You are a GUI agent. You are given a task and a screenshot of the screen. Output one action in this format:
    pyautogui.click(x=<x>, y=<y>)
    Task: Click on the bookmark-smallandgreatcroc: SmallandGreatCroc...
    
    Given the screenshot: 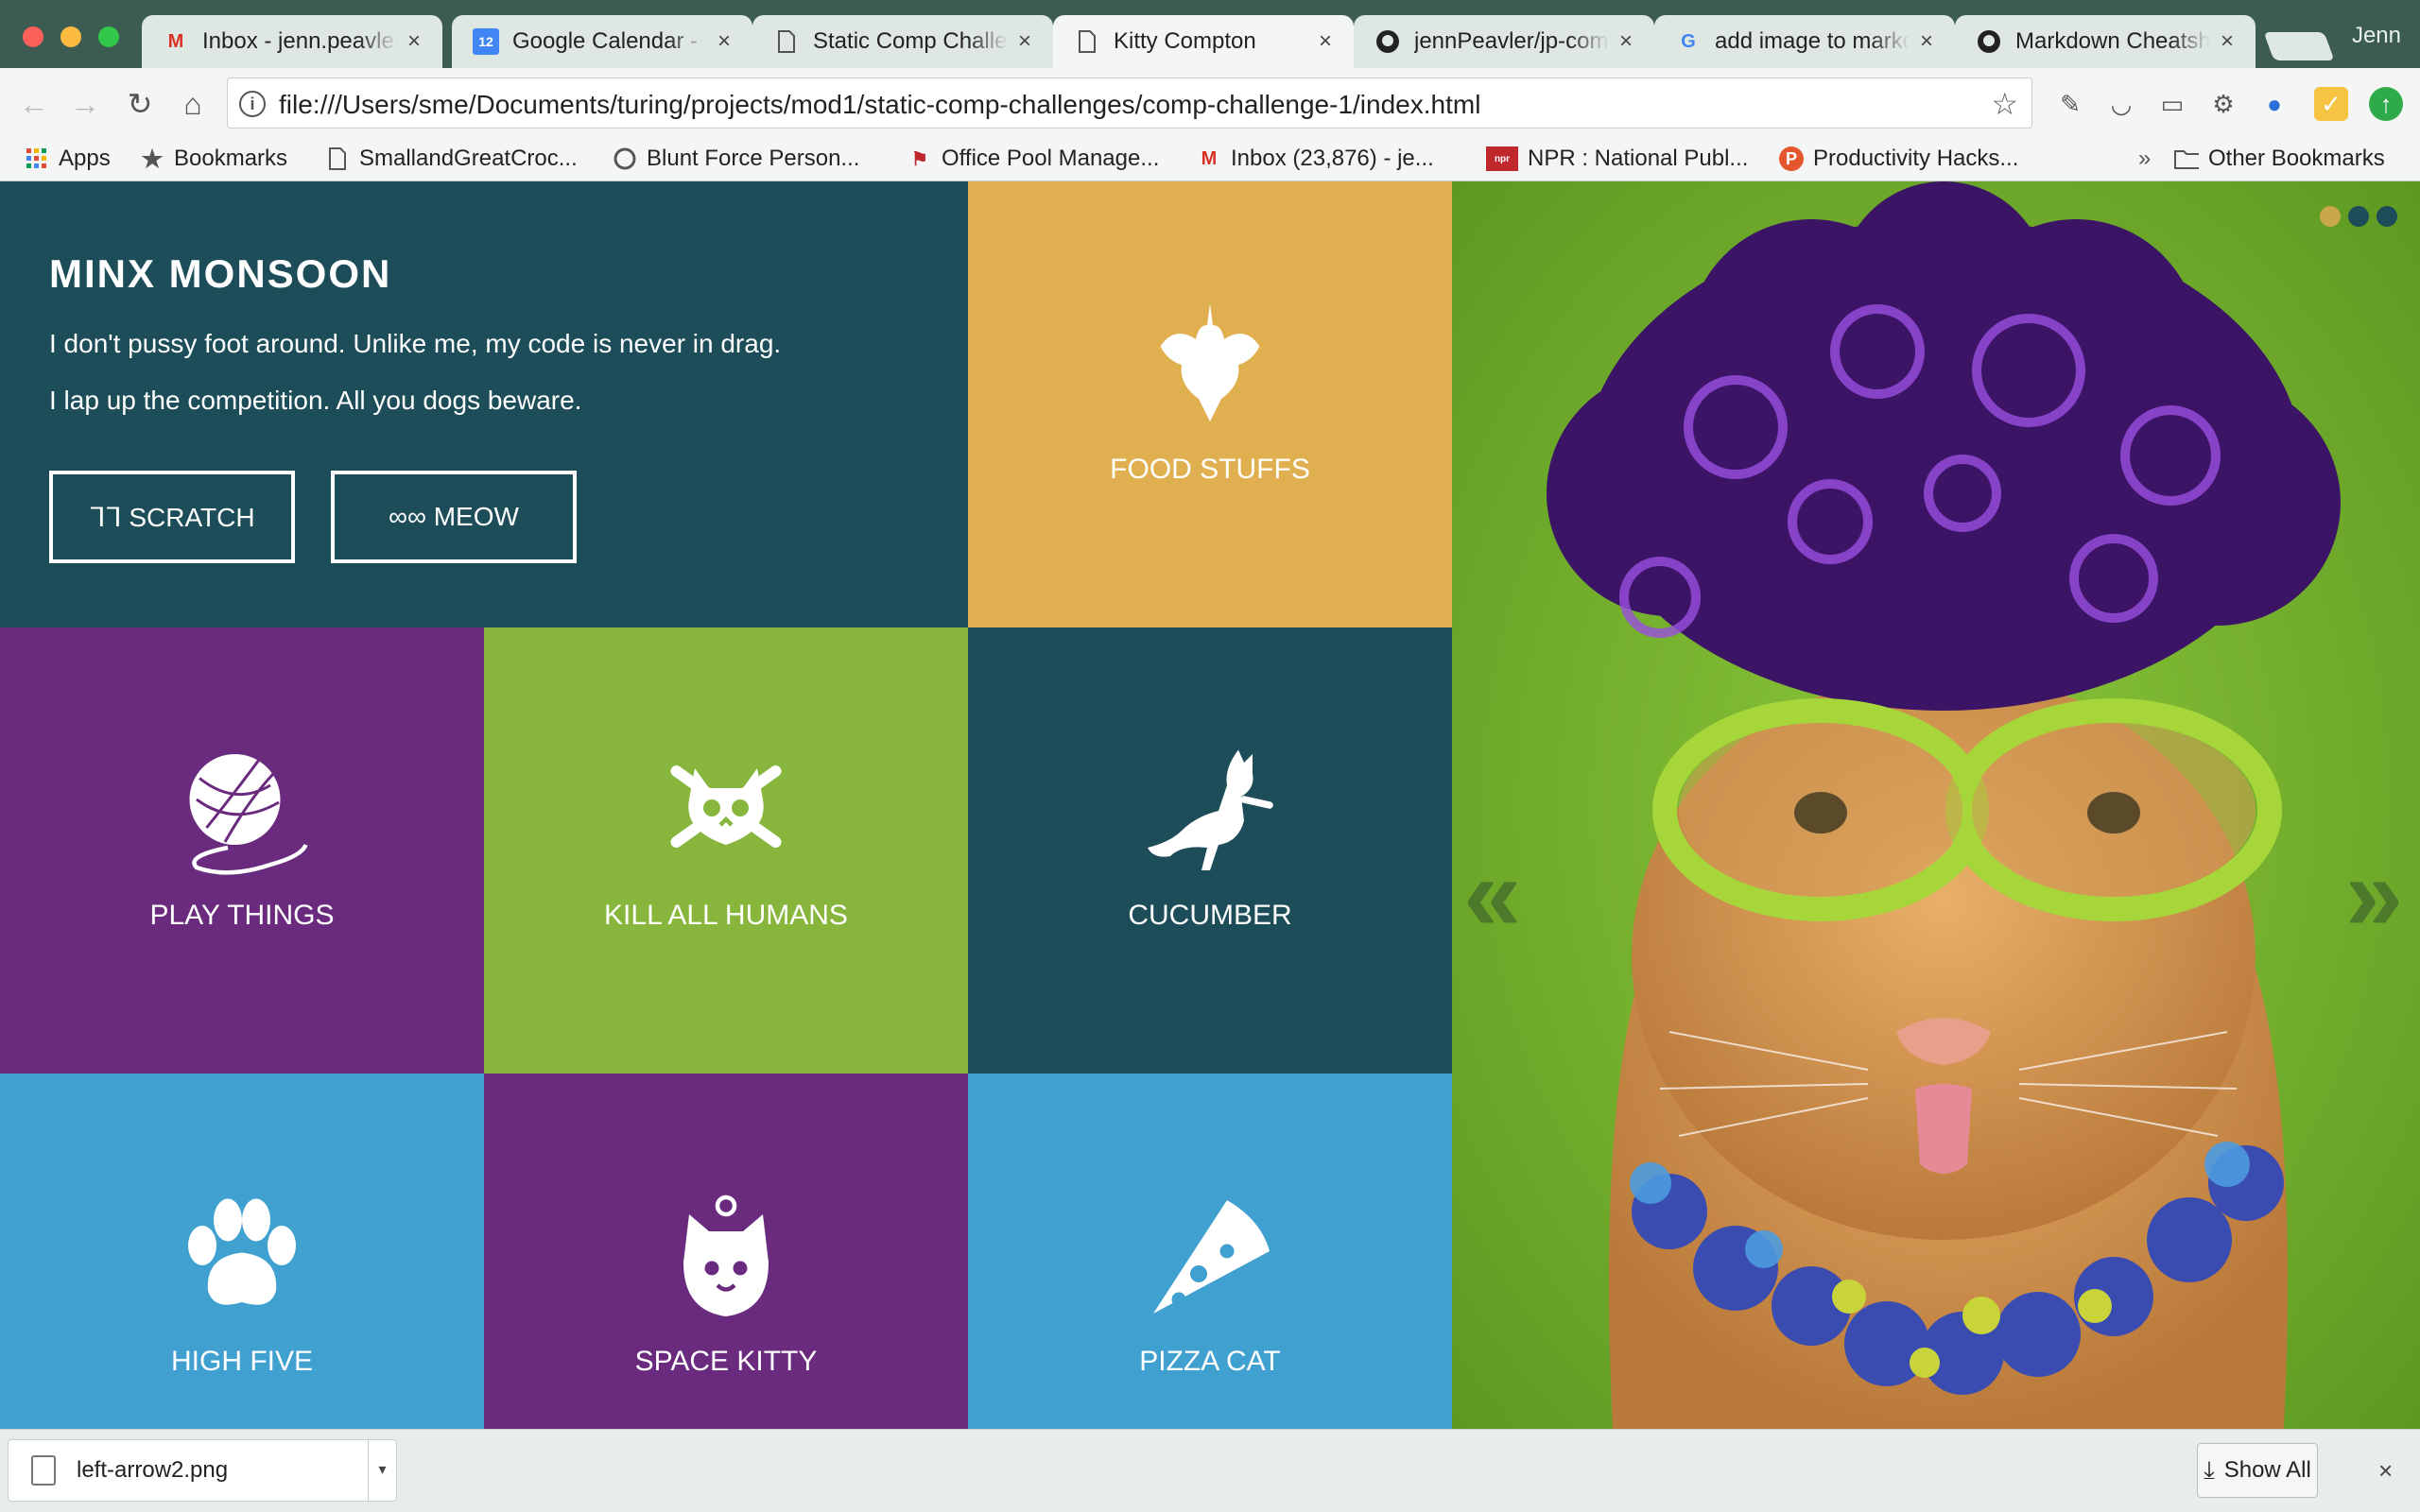 What is the action you would take?
    pyautogui.click(x=451, y=159)
    